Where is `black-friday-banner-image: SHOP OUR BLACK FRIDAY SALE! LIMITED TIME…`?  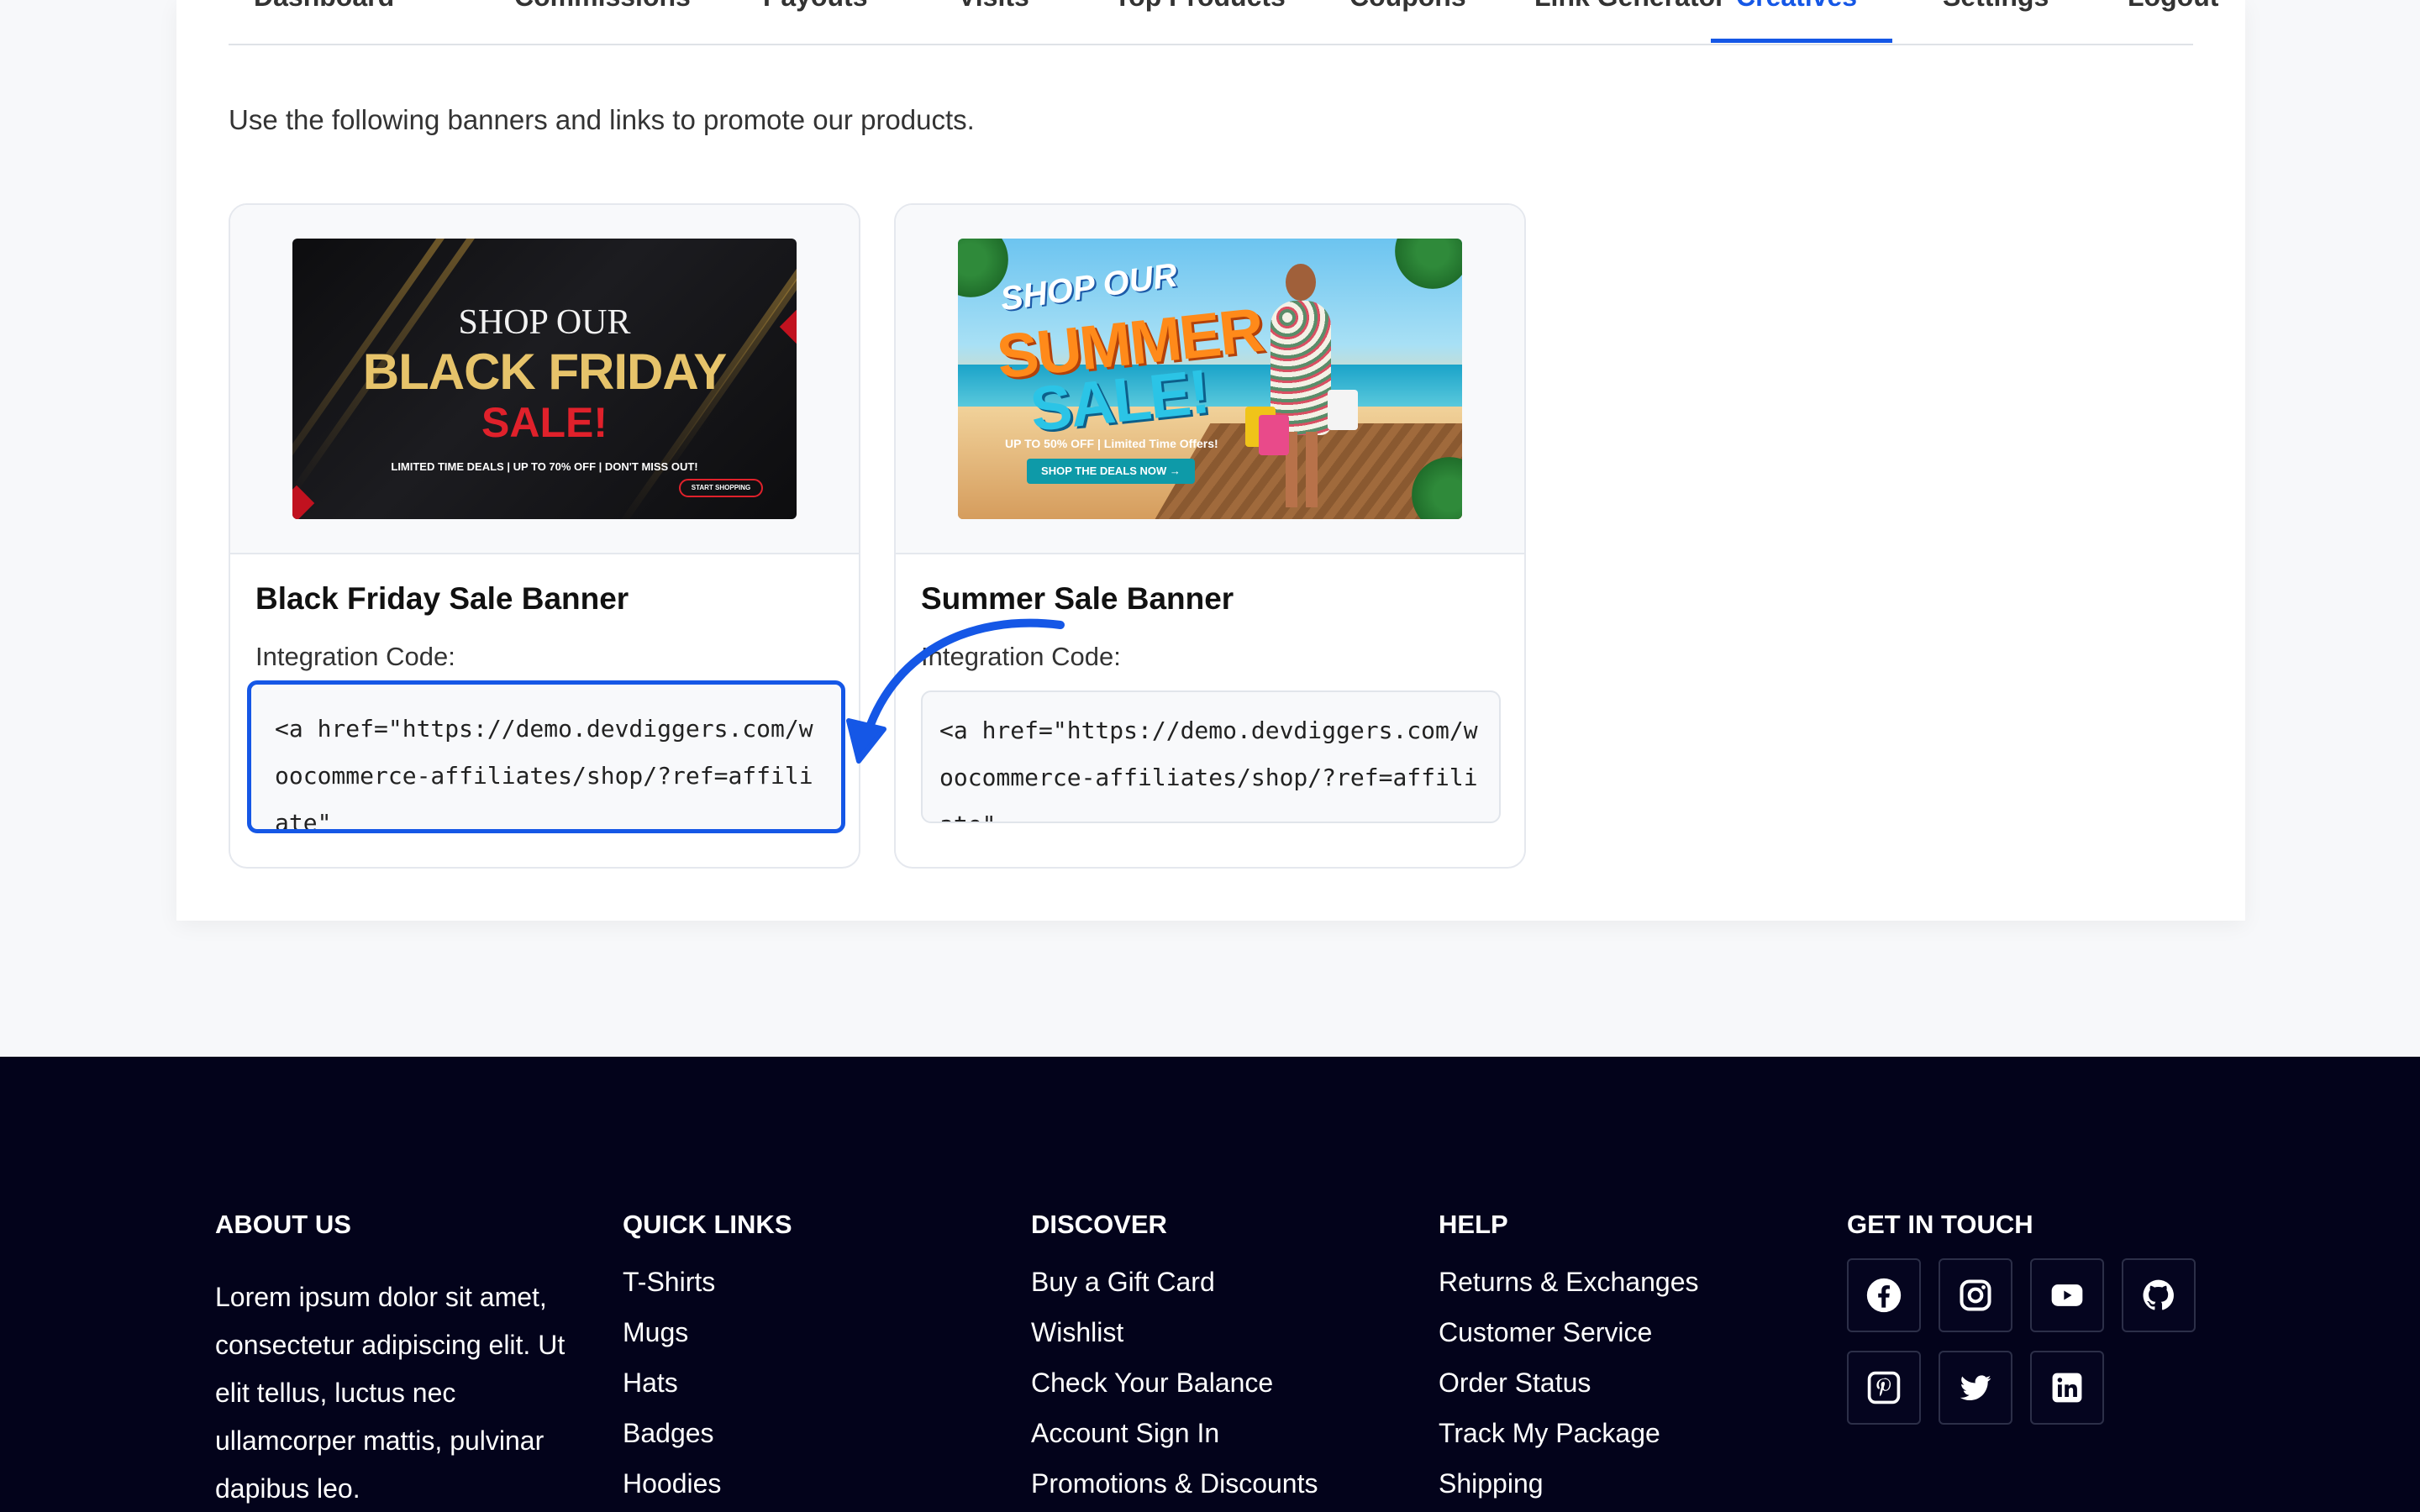
black-friday-banner-image: SHOP OUR BLACK FRIDAY SALE! LIMITED TIME… is located at coordinates (544, 379).